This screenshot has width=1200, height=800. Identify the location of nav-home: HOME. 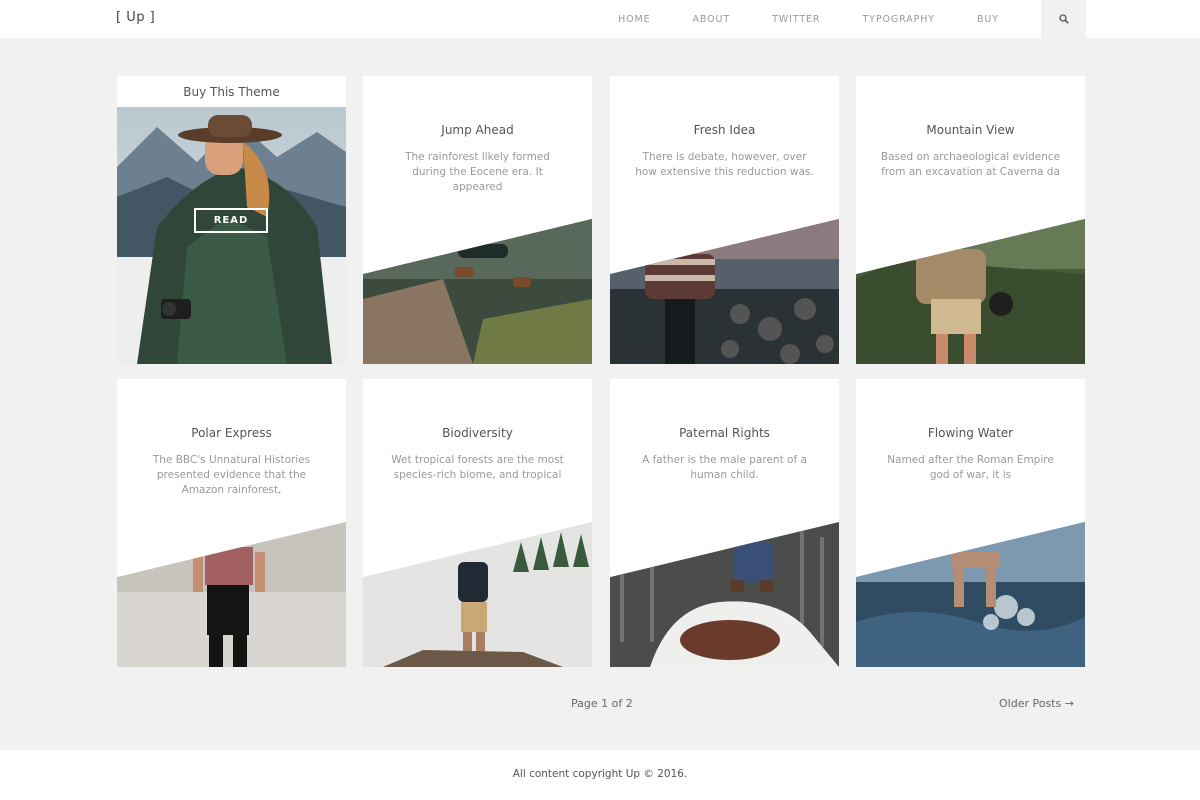
(634, 19).